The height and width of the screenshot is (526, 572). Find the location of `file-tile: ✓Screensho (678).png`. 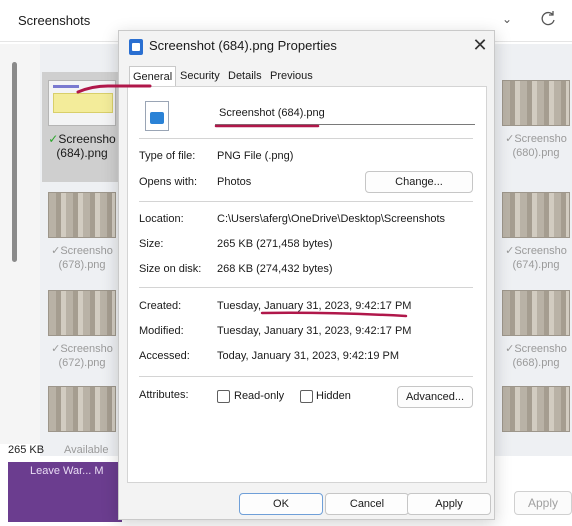

file-tile: ✓Screensho (678).png is located at coordinates (82, 239).